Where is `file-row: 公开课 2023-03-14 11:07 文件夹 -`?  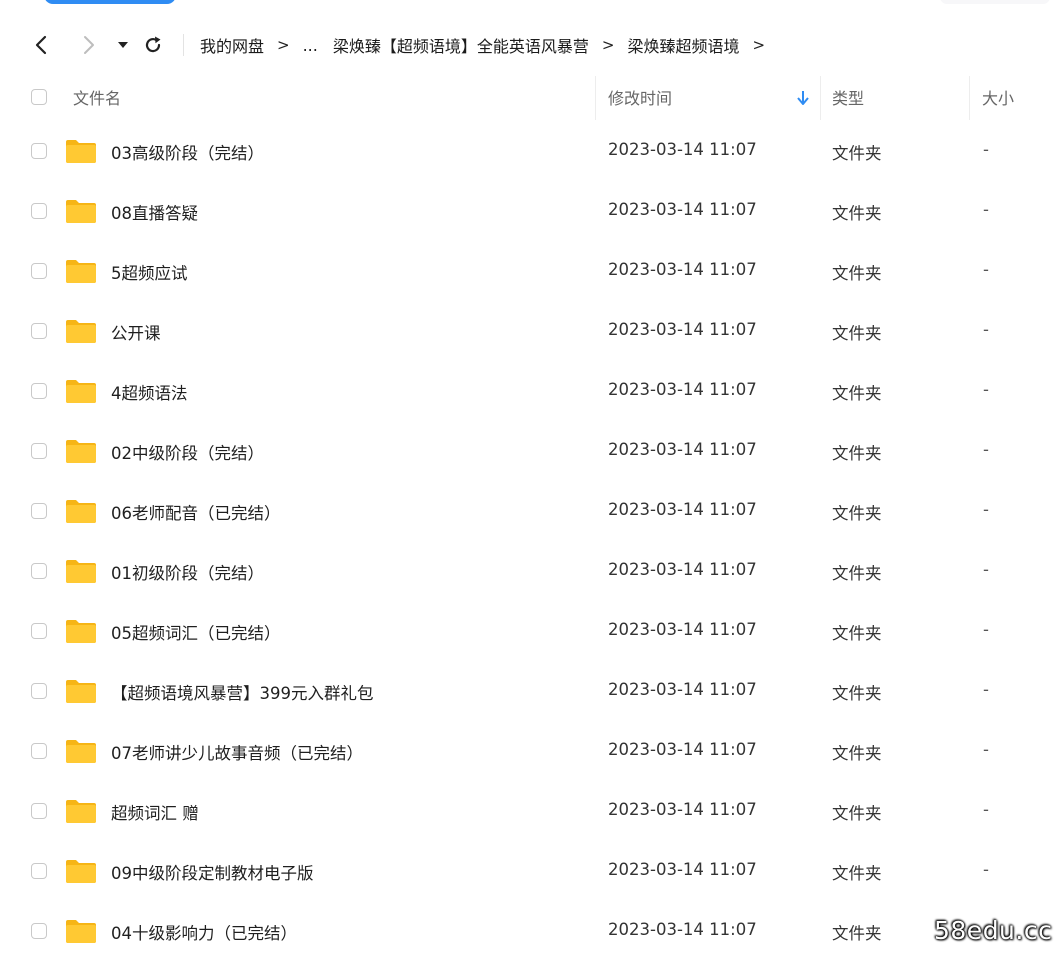
file-row: 公开课 2023-03-14 11:07 文件夹 - is located at coordinates (528, 332).